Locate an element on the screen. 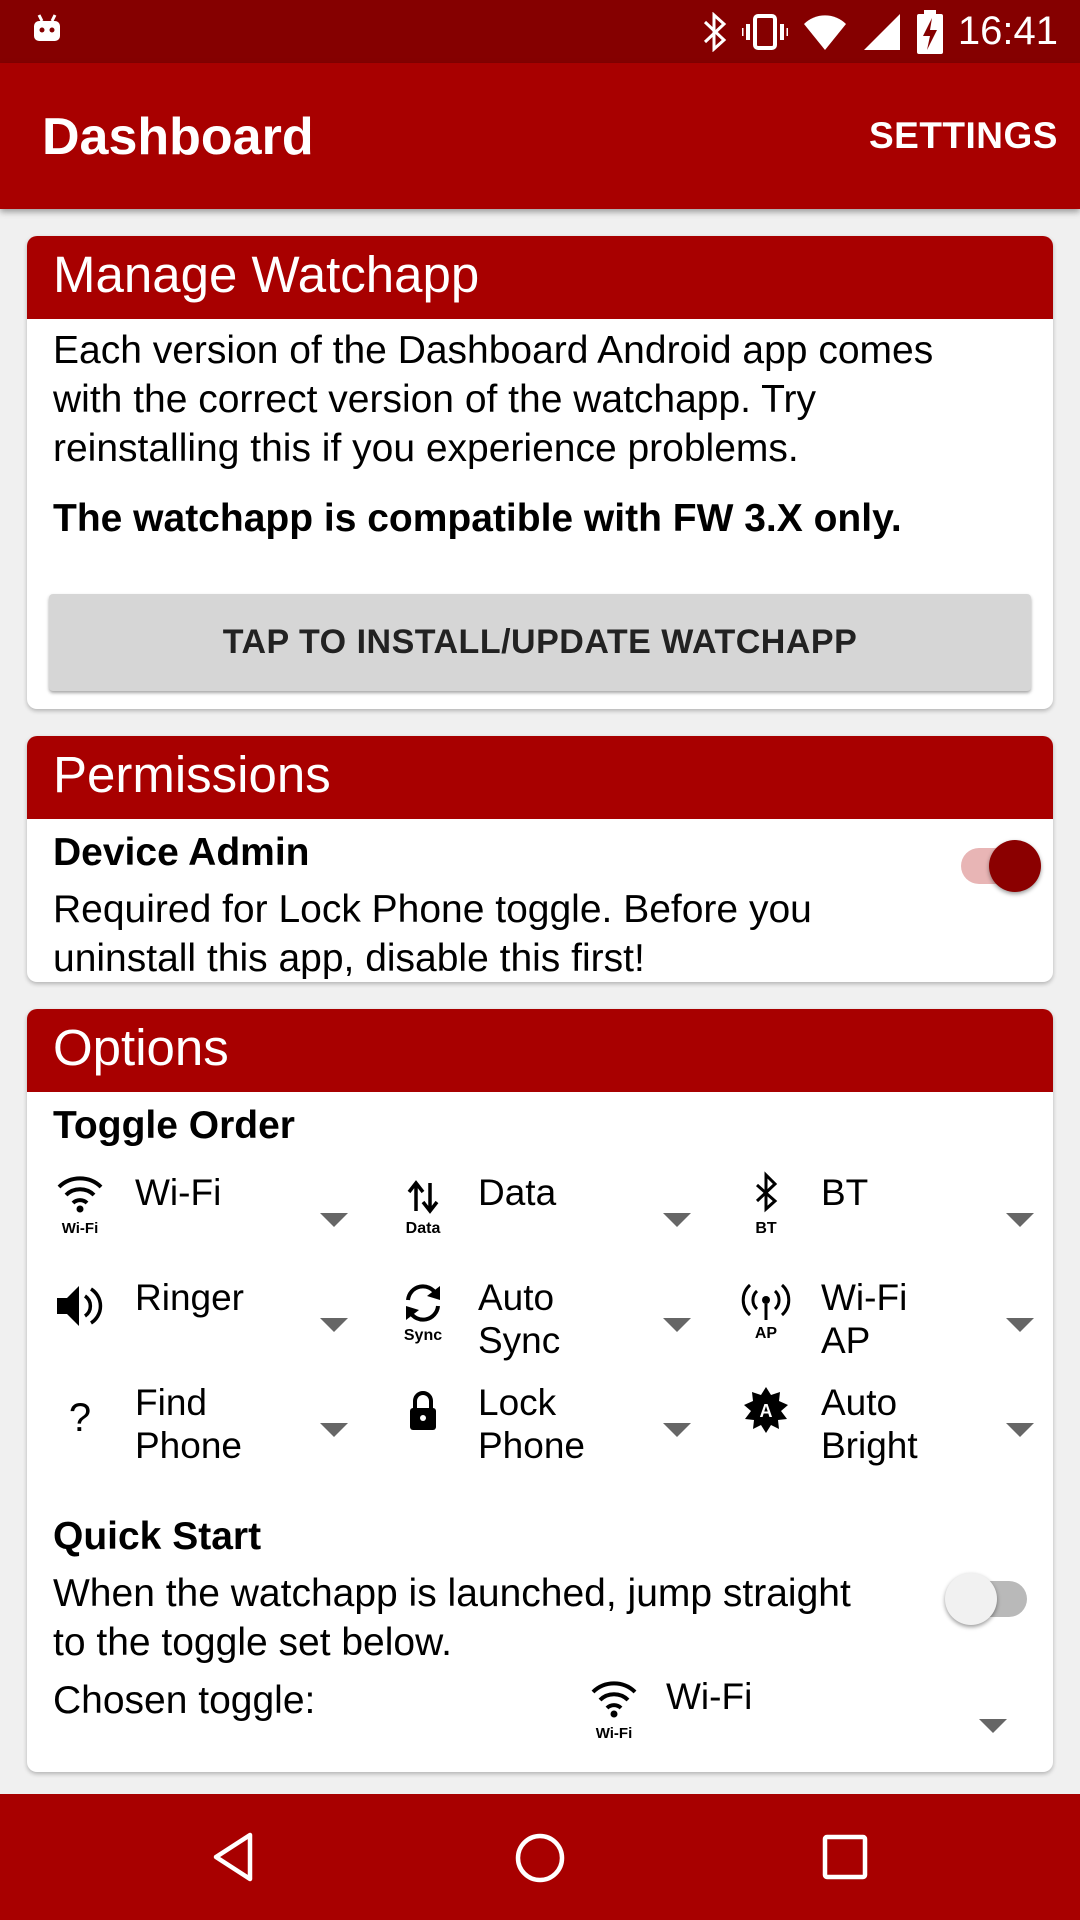 Image resolution: width=1080 pixels, height=1920 pixels. svg-text: AP is located at coordinates (766, 1333).